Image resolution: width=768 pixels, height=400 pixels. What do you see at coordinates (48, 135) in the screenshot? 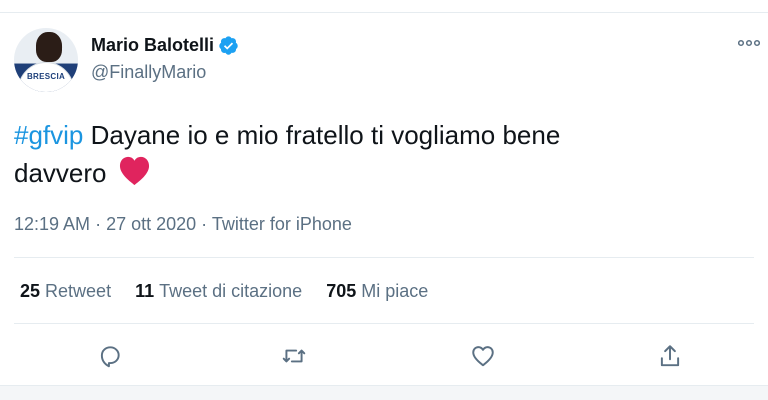
I see `hashtag-link: #gfvip` at bounding box center [48, 135].